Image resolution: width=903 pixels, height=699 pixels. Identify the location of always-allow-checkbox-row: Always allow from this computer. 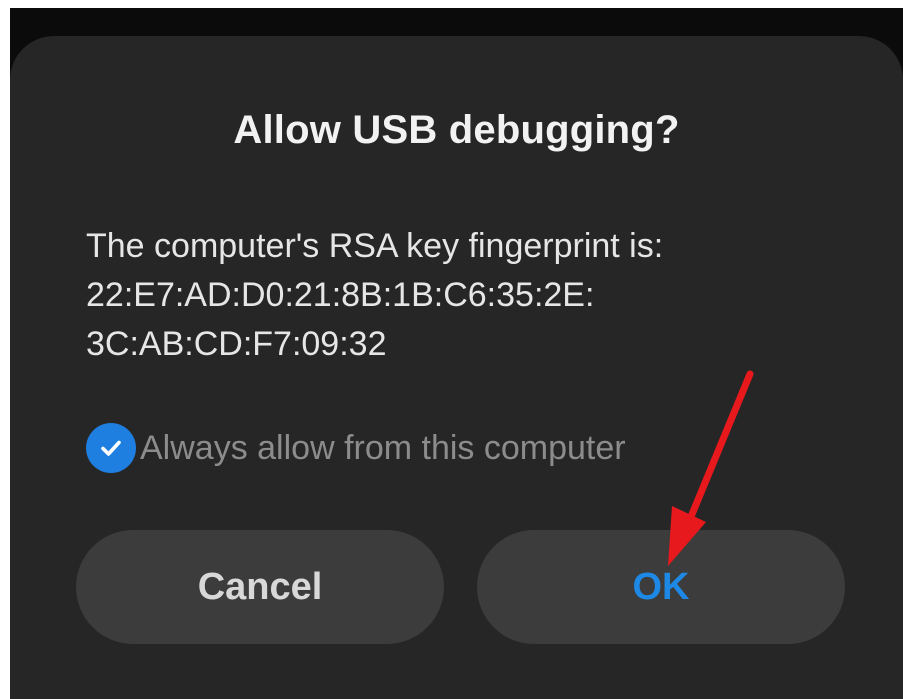
(356, 448).